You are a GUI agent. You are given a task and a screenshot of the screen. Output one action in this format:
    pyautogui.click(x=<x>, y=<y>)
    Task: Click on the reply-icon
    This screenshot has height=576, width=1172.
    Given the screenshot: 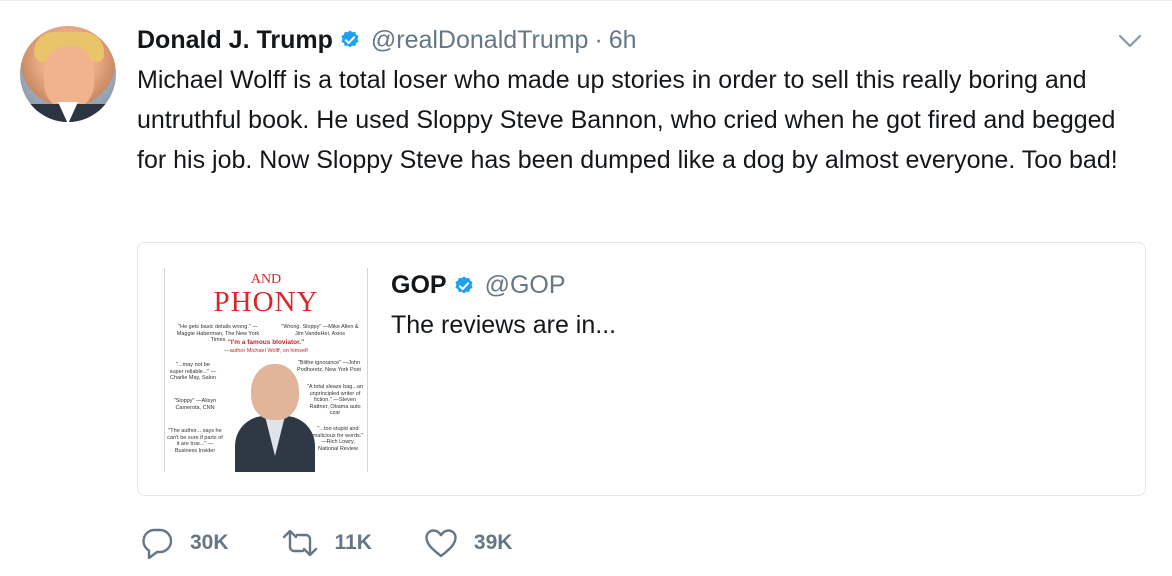 What is the action you would take?
    pyautogui.click(x=157, y=543)
    